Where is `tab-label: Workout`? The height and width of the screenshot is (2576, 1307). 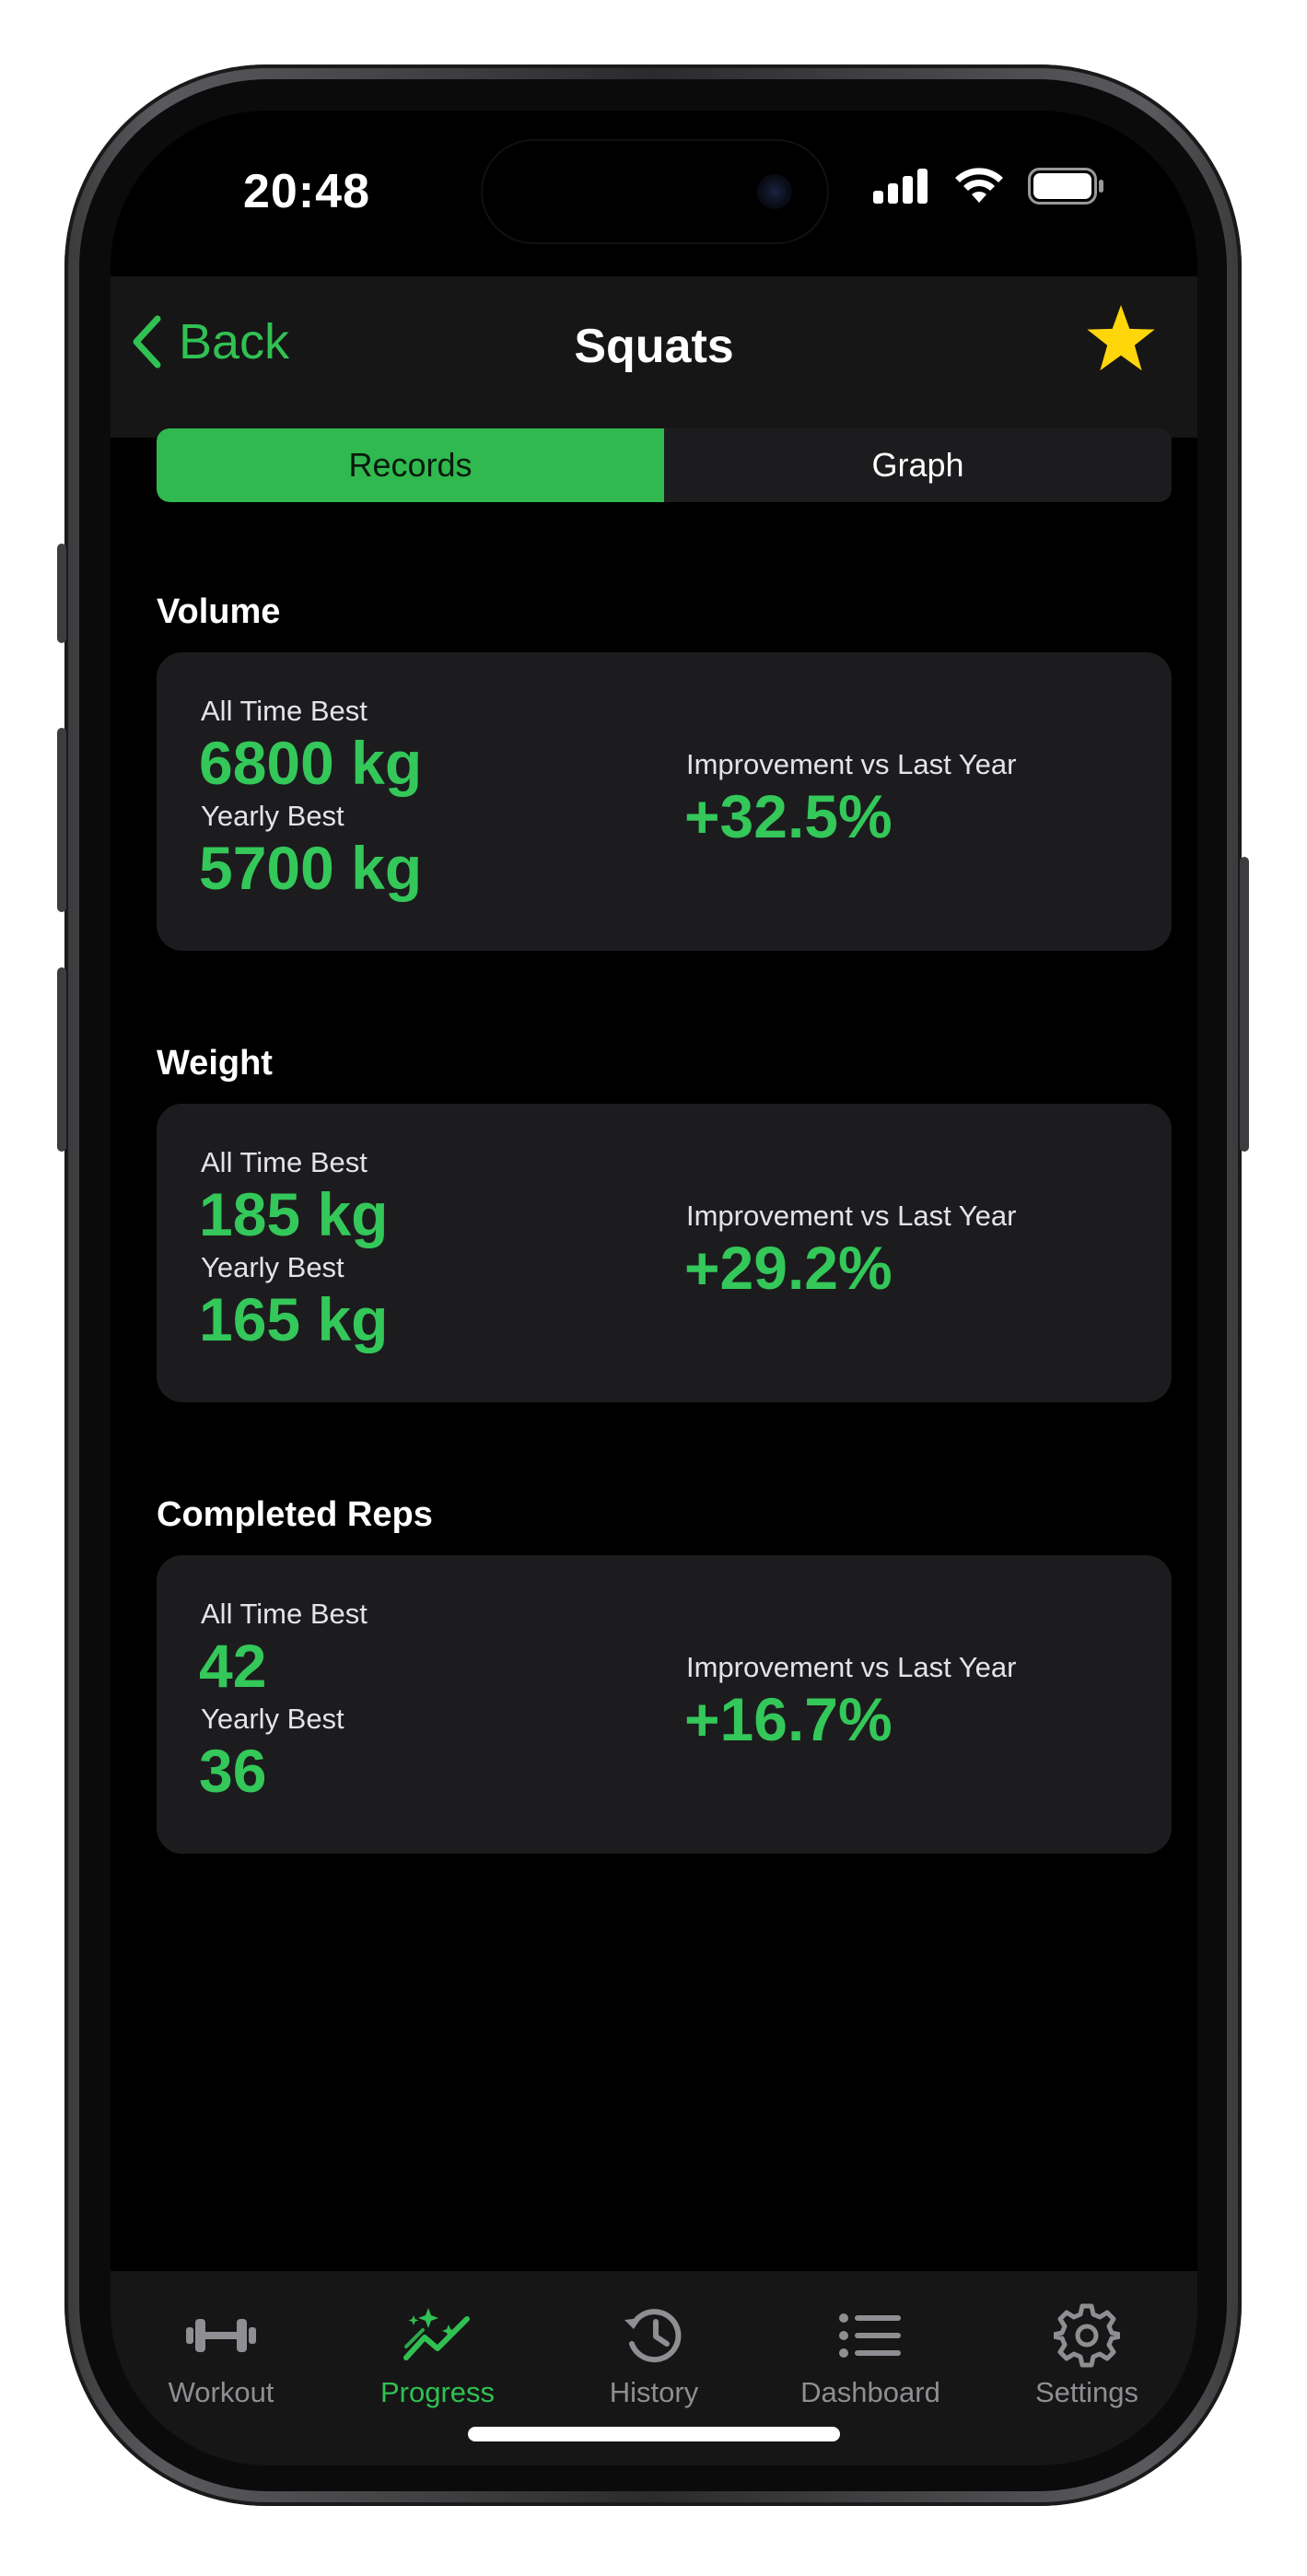
tab-label: Workout is located at coordinates (221, 2392).